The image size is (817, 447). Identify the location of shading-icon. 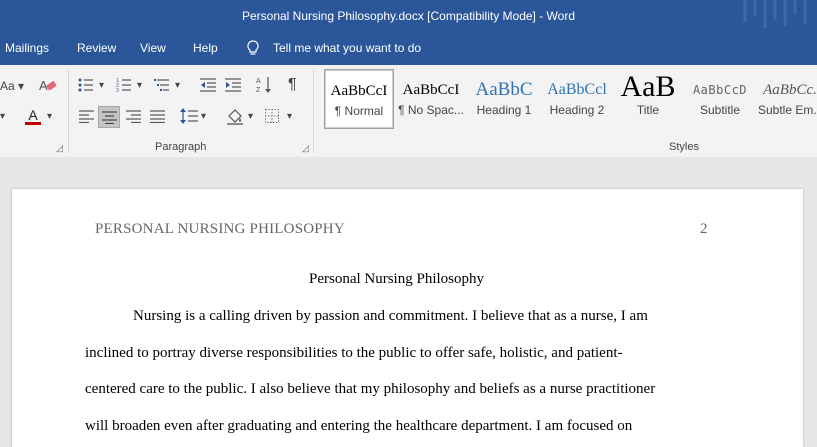
(235, 116).